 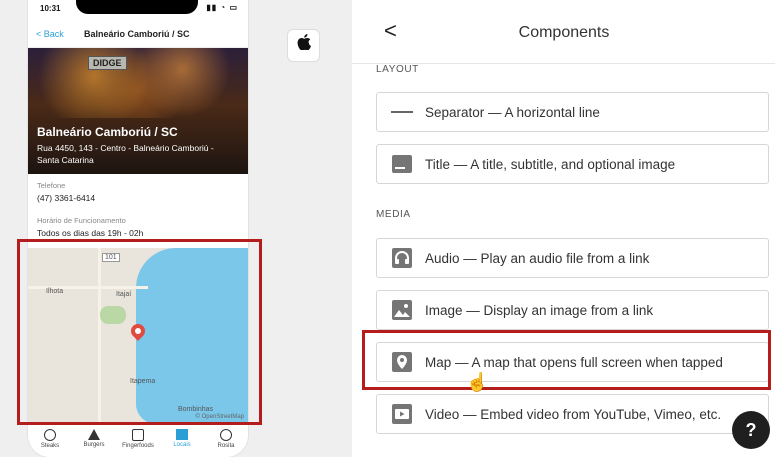 I want to click on title-icon, so click(x=402, y=164).